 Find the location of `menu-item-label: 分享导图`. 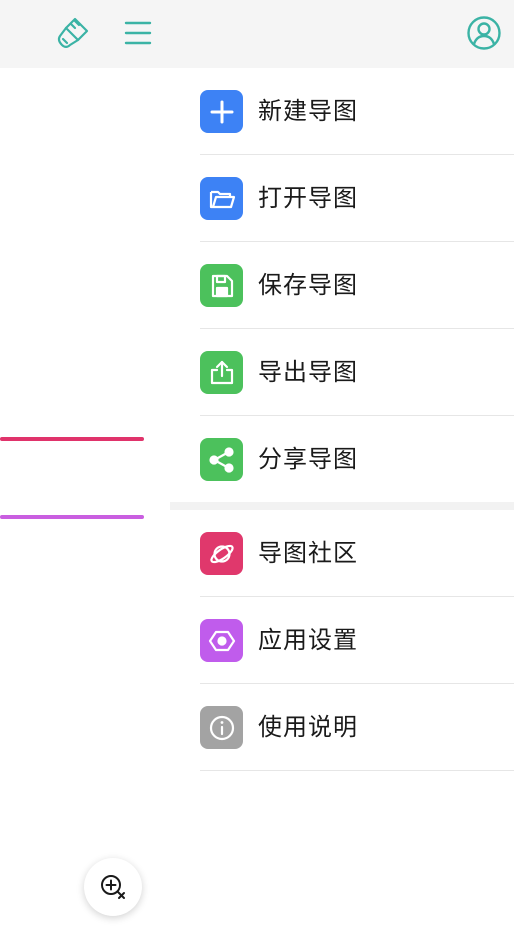

menu-item-label: 分享导图 is located at coordinates (308, 459).